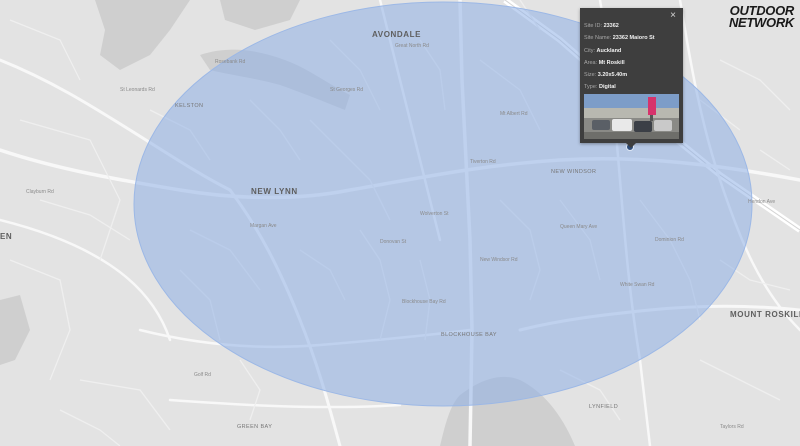 The image size is (800, 446). Describe the element at coordinates (732, 427) in the screenshot. I see `street-label: Taylors Rd` at that location.